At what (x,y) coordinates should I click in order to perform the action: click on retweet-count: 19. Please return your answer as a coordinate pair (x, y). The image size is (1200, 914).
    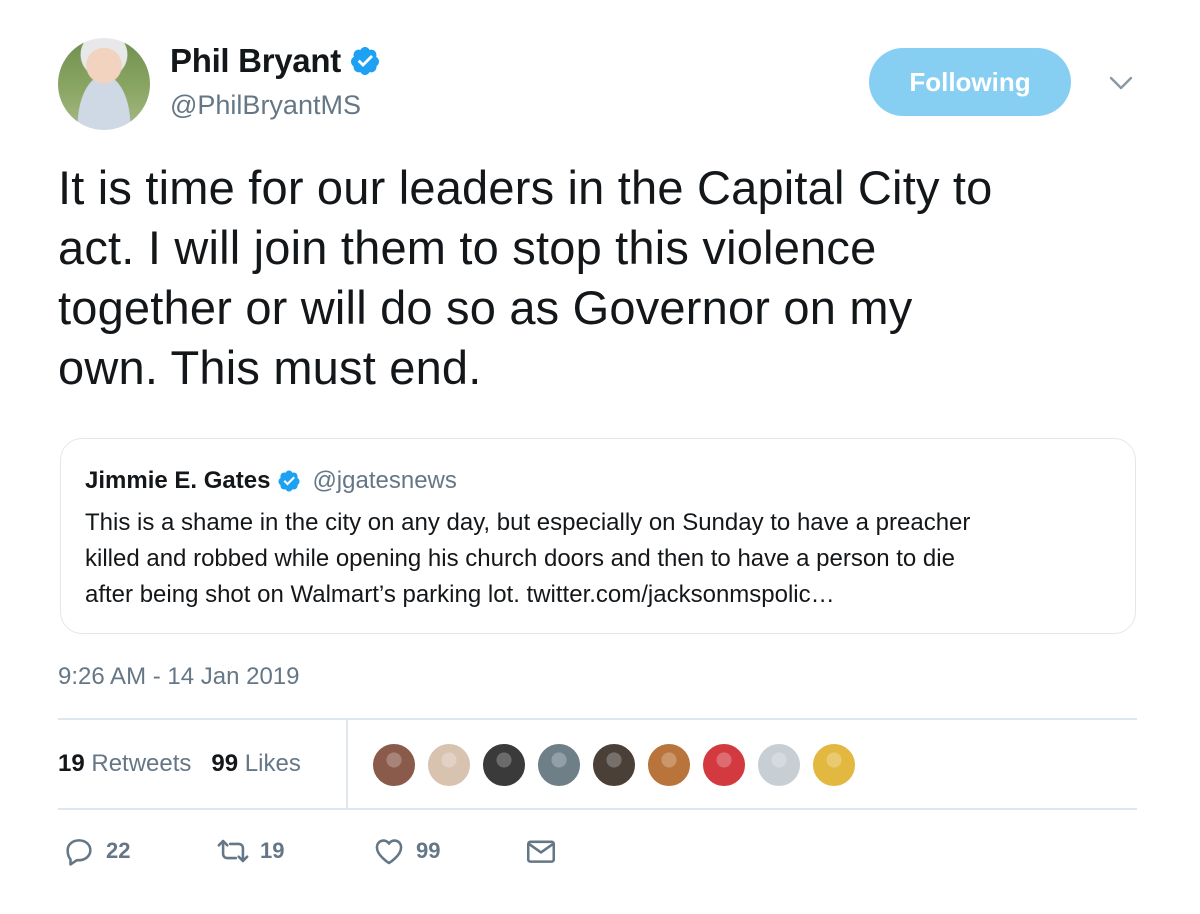
    Looking at the image, I should click on (272, 850).